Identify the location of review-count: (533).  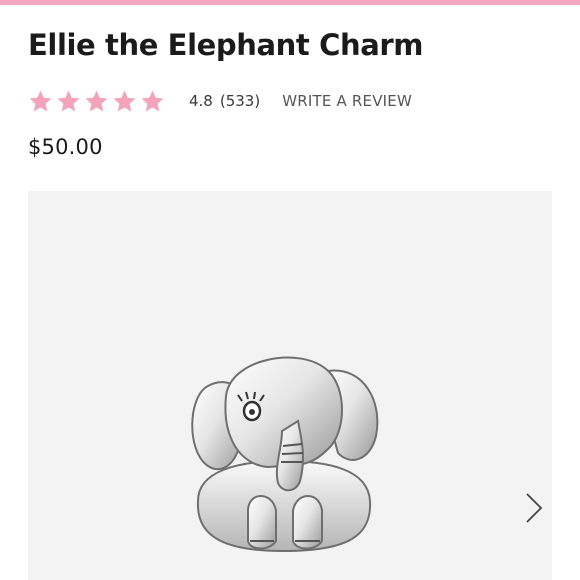
(240, 101).